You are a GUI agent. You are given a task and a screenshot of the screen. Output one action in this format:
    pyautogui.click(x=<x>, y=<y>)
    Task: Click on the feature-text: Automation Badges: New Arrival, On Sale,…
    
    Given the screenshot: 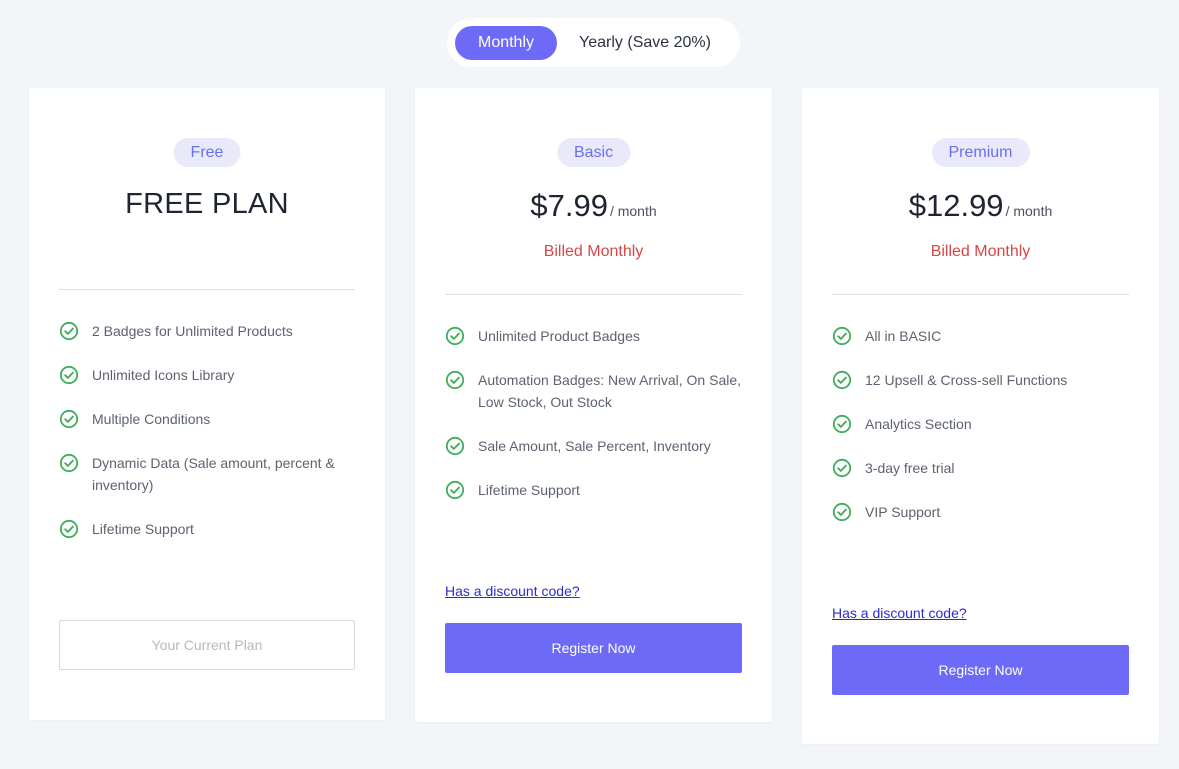 What is the action you would take?
    pyautogui.click(x=610, y=391)
    